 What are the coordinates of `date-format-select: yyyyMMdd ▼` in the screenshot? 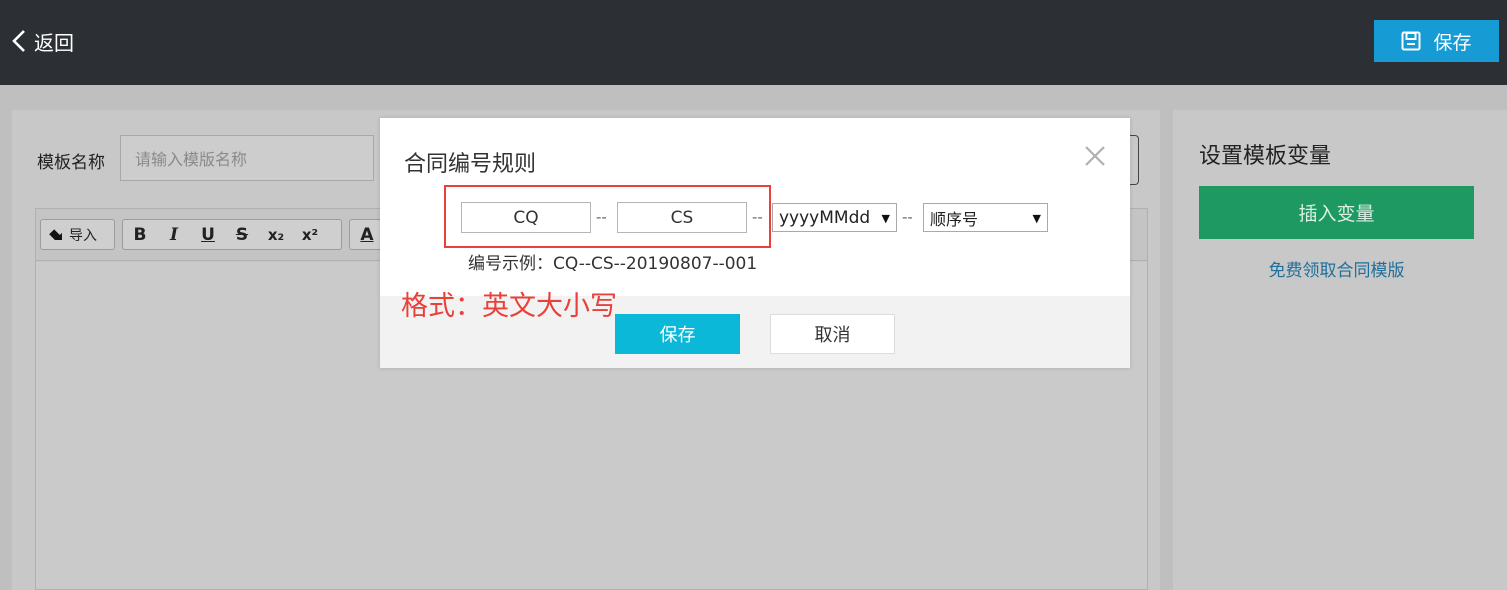 It's located at (834, 217).